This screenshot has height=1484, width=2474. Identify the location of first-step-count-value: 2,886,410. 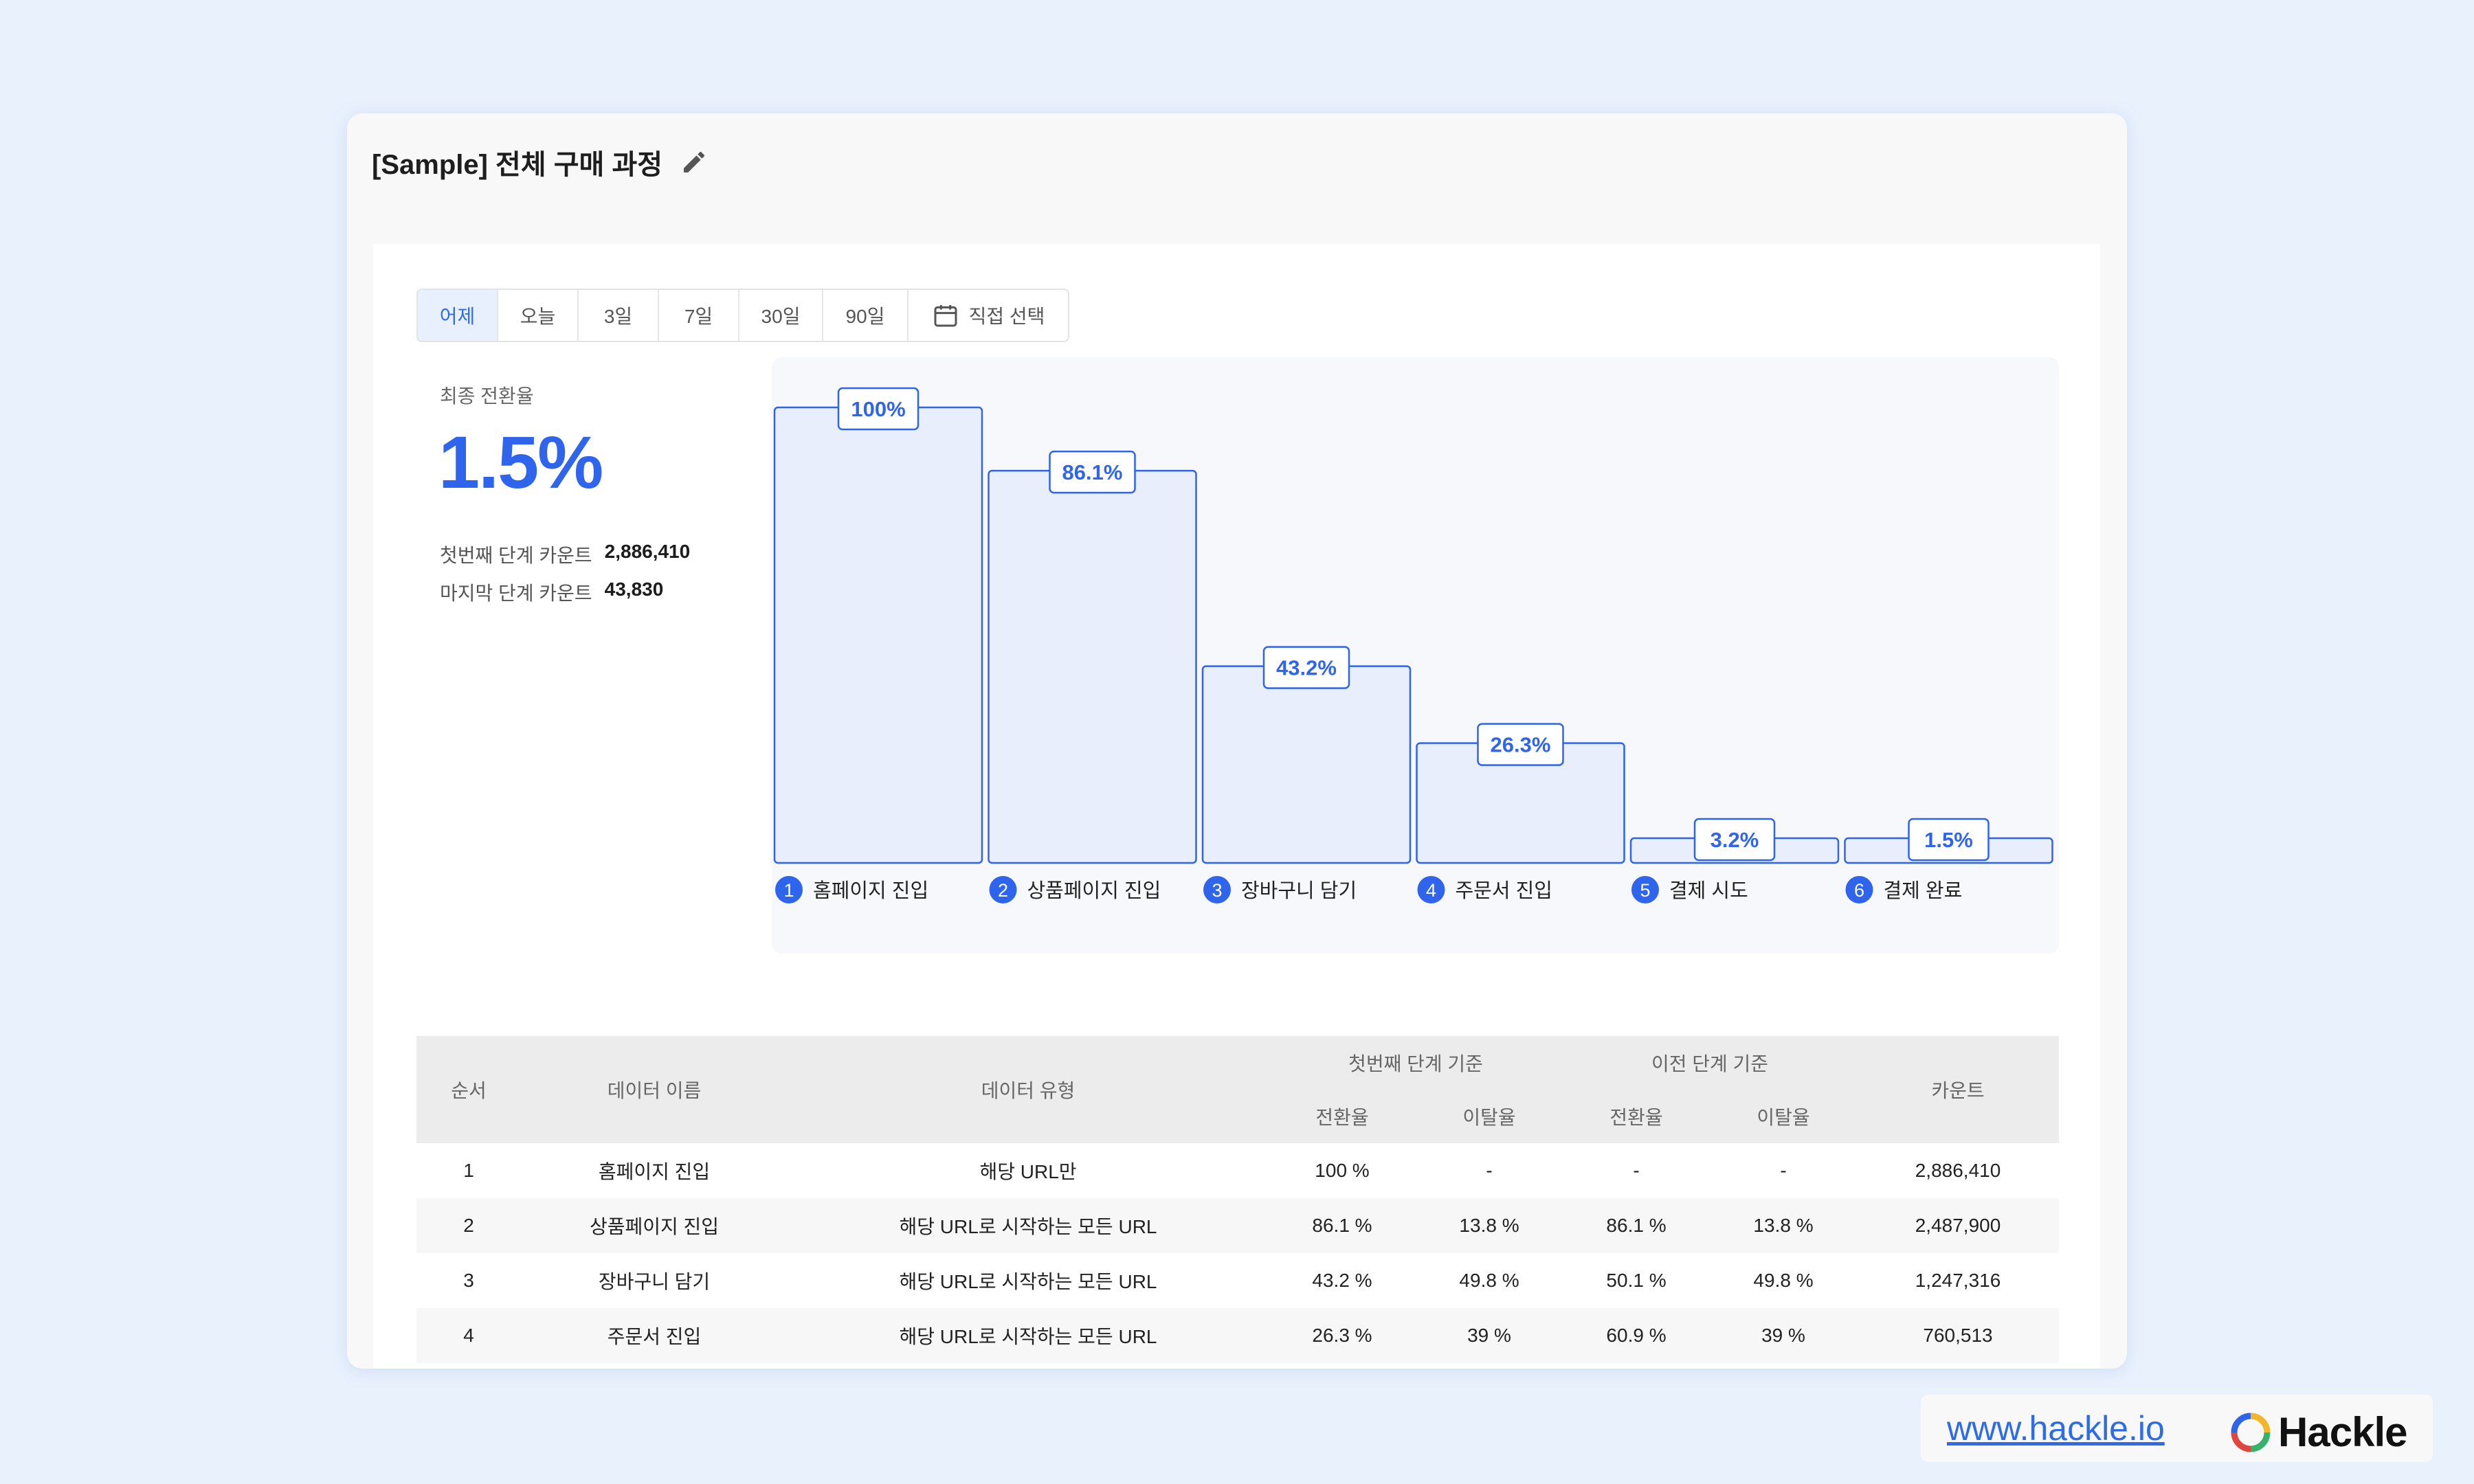
(647, 551).